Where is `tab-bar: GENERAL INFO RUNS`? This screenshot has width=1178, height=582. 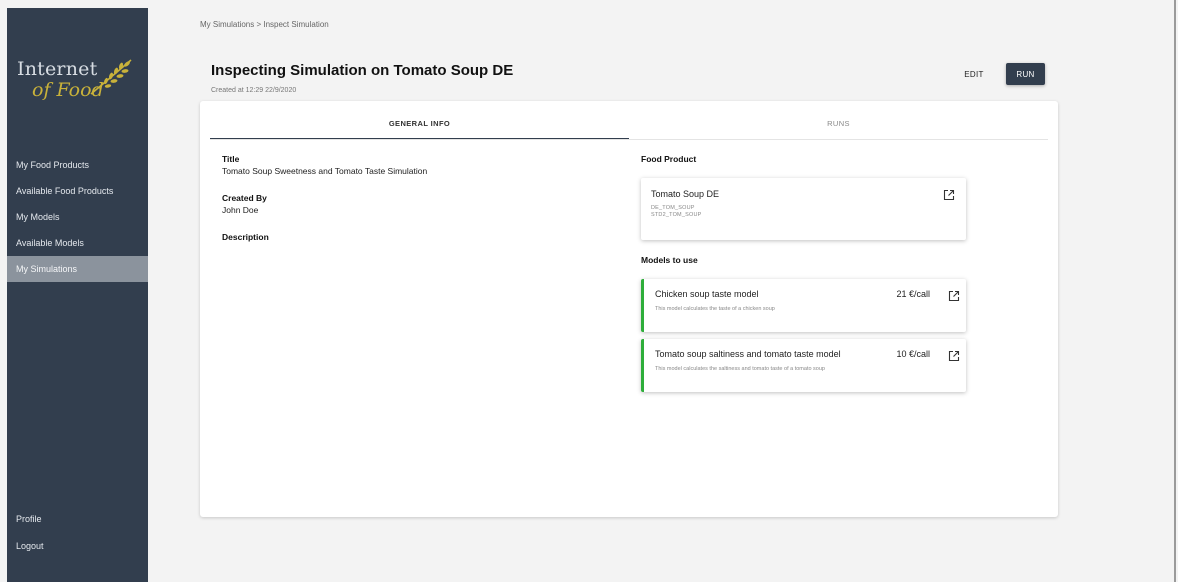
tab-bar: GENERAL INFO RUNS is located at coordinates (629, 127).